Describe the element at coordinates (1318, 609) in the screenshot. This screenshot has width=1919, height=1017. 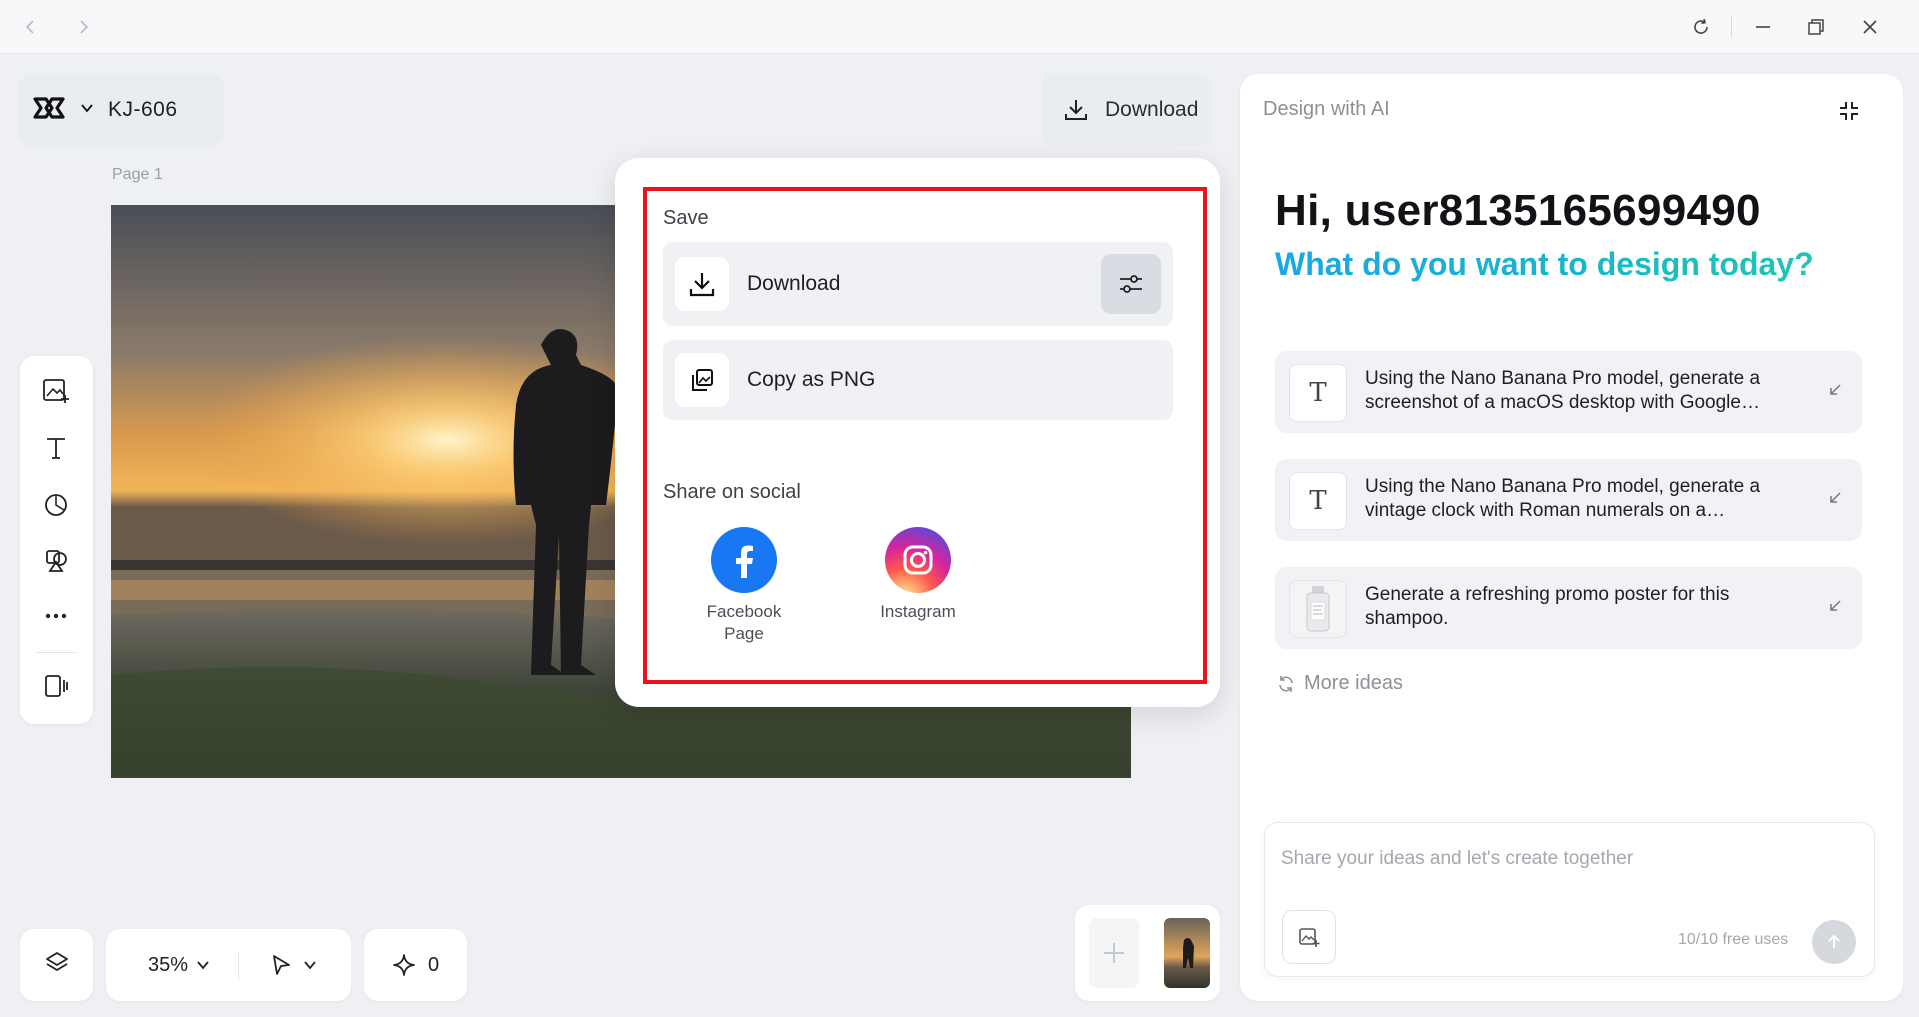
I see `shampoo-bottle-icon` at that location.